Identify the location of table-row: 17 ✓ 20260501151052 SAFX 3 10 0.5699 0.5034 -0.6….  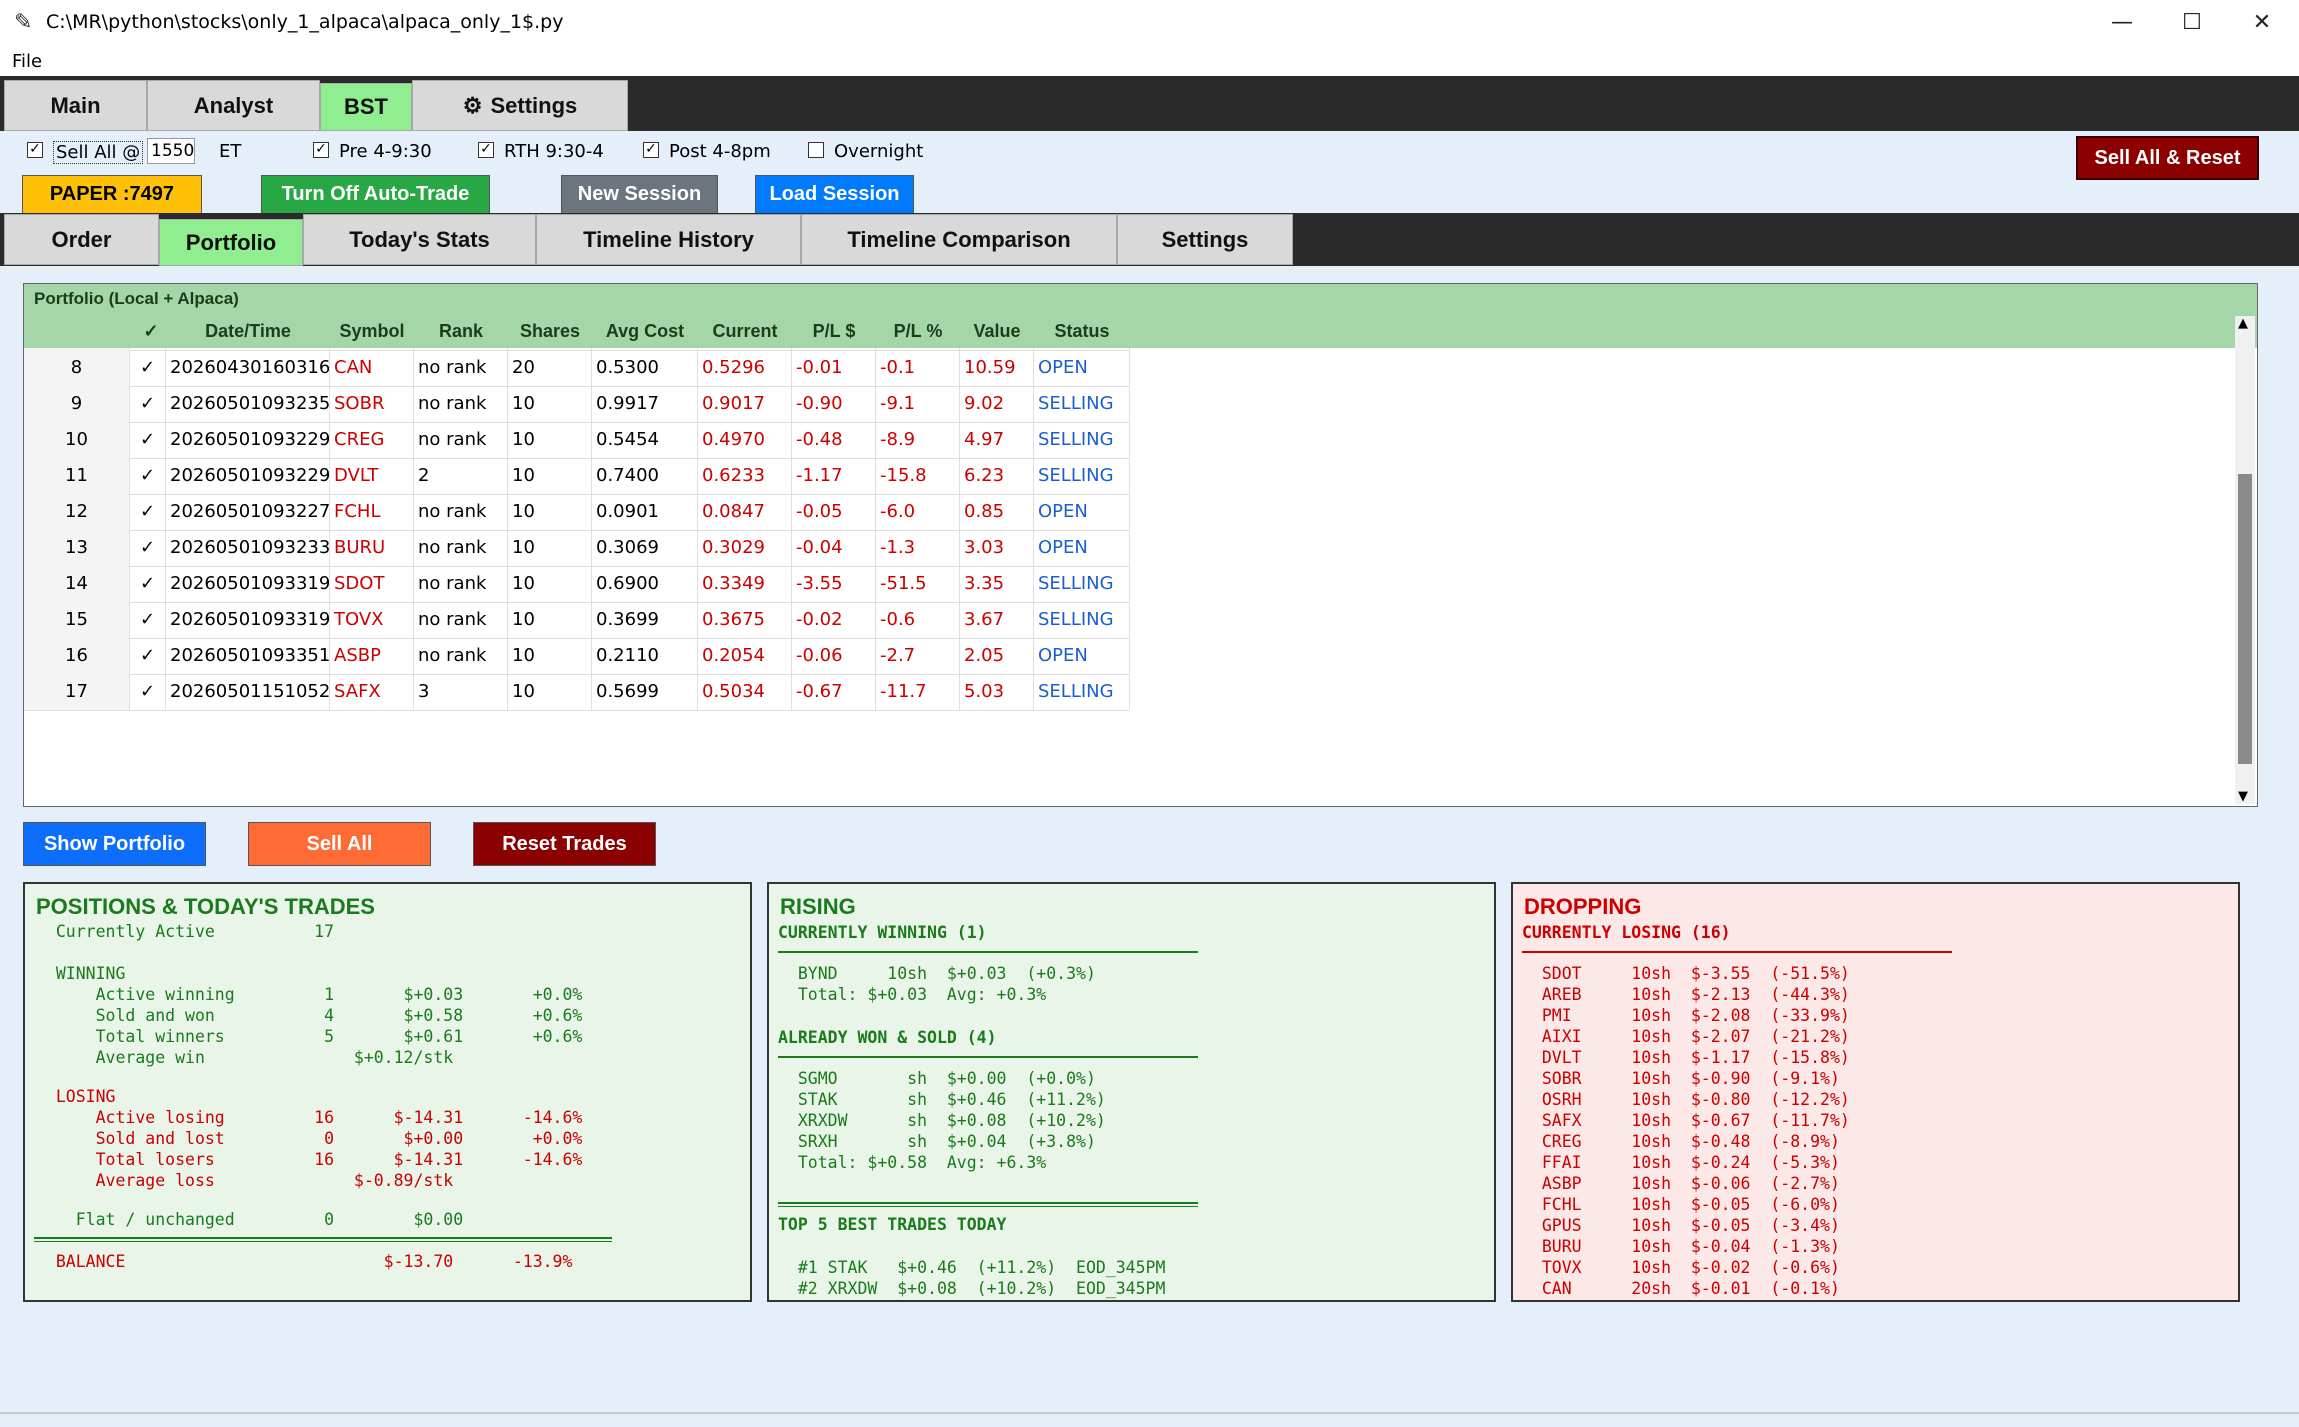
(577, 692).